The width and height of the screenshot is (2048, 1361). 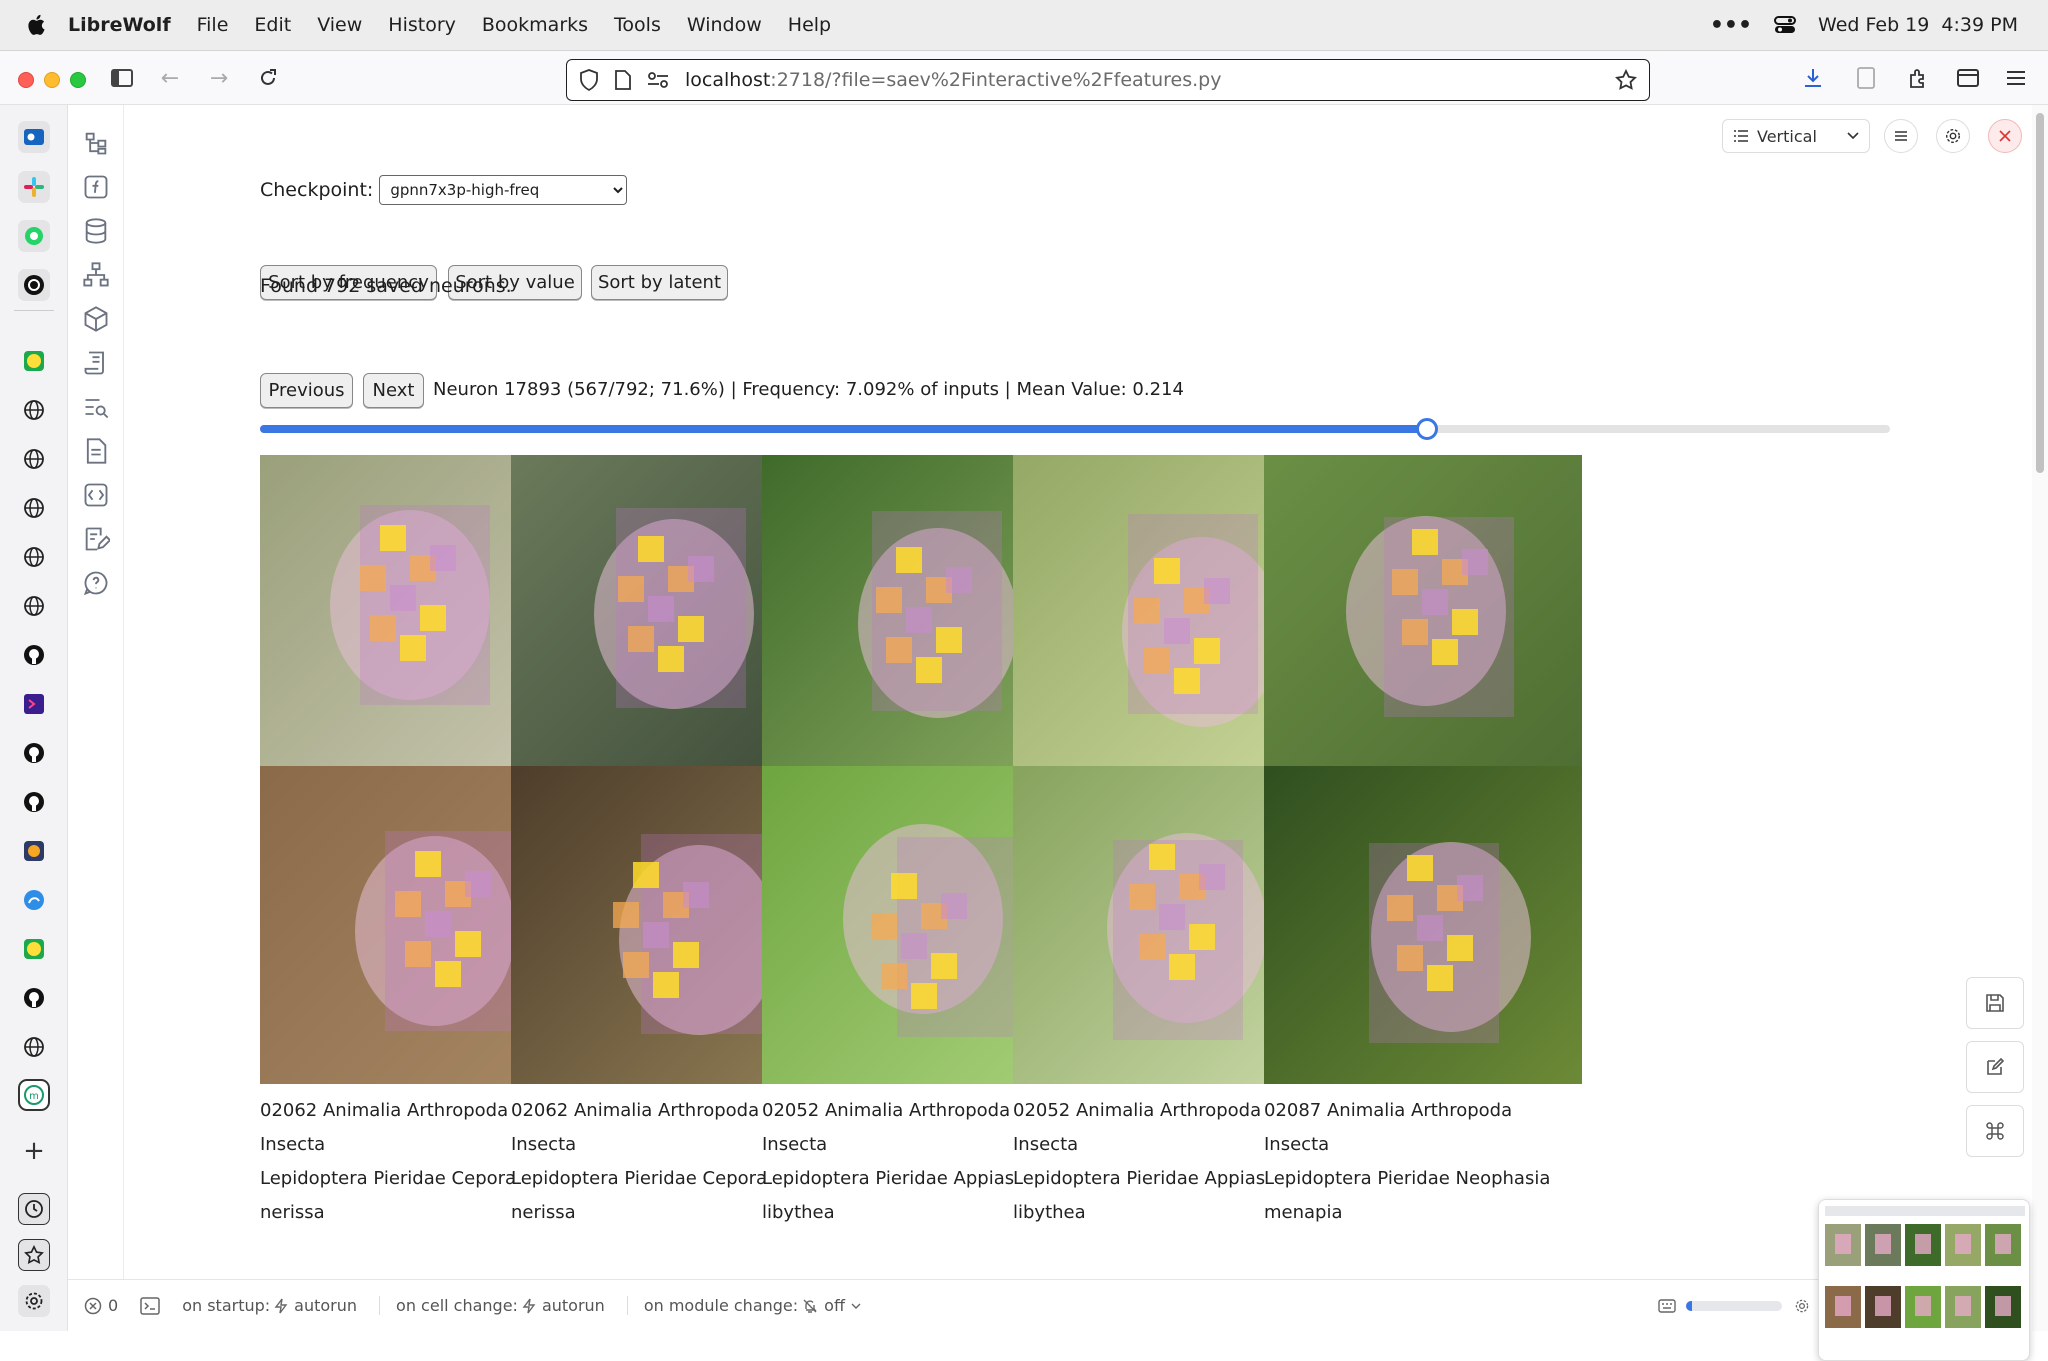 I want to click on marimo-icon: m, so click(x=34, y=1095).